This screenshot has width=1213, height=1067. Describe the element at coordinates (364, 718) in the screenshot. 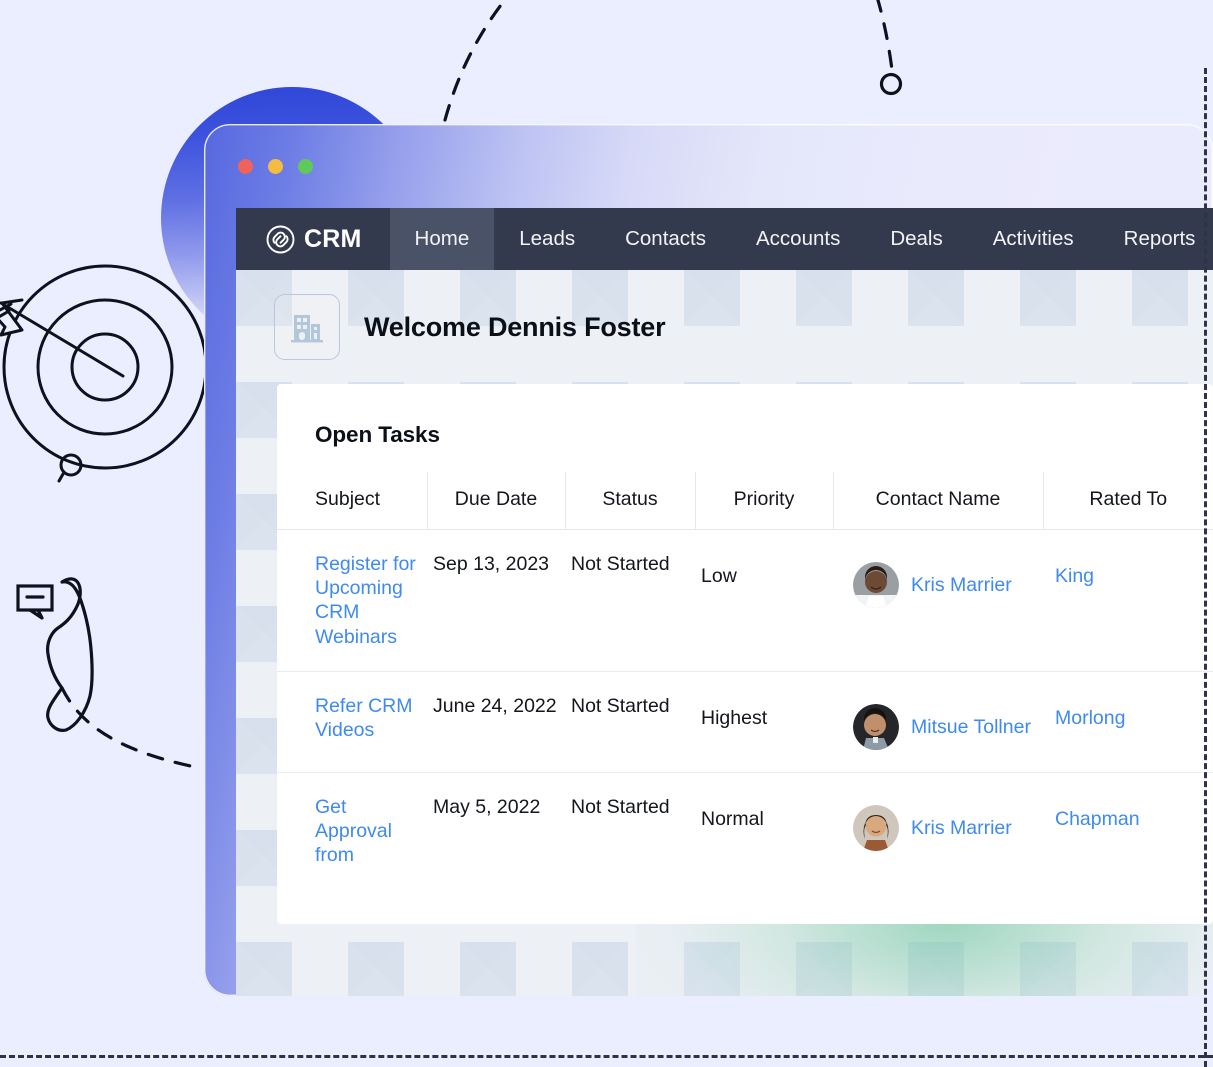

I see `task-subject-link: Refer CRM Videos` at that location.